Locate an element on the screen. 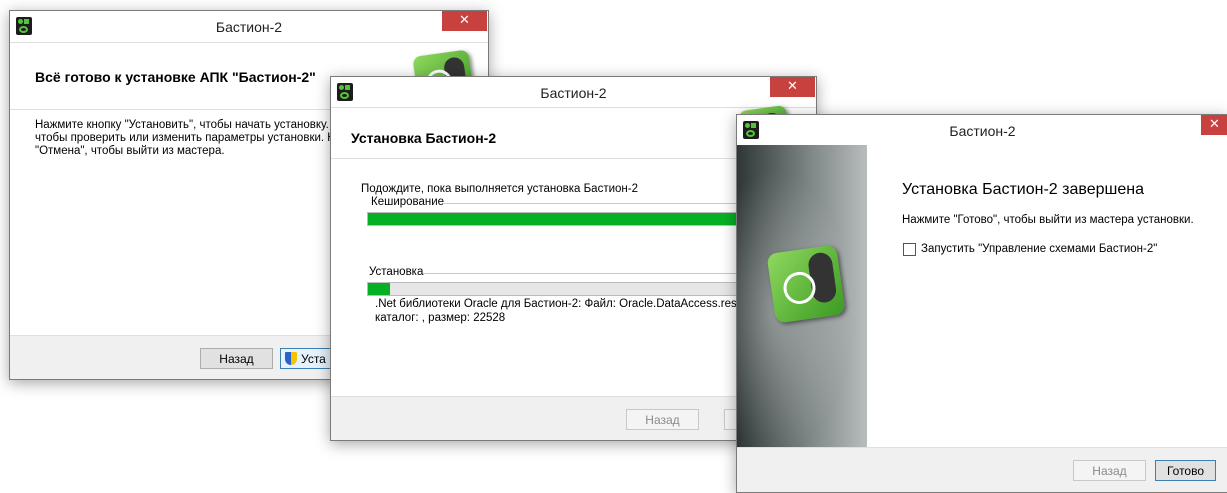  bastion-logo-icon is located at coordinates (806, 284).